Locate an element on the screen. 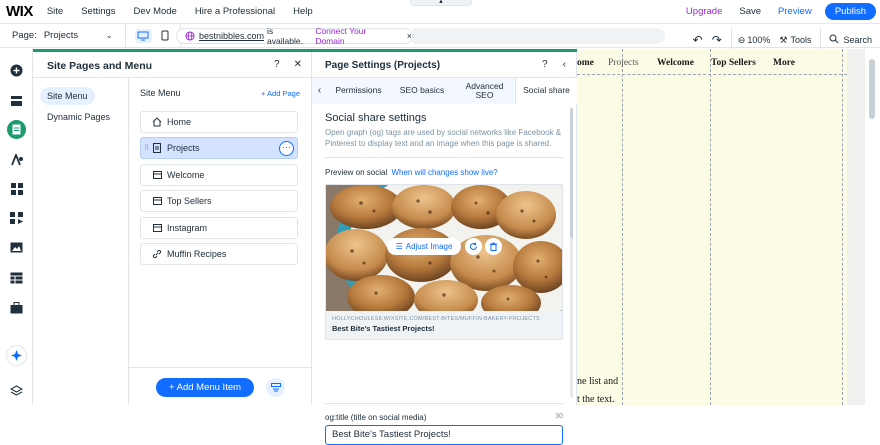 The height and width of the screenshot is (445, 880). site-body-text: ne list and is located at coordinates (597, 381).